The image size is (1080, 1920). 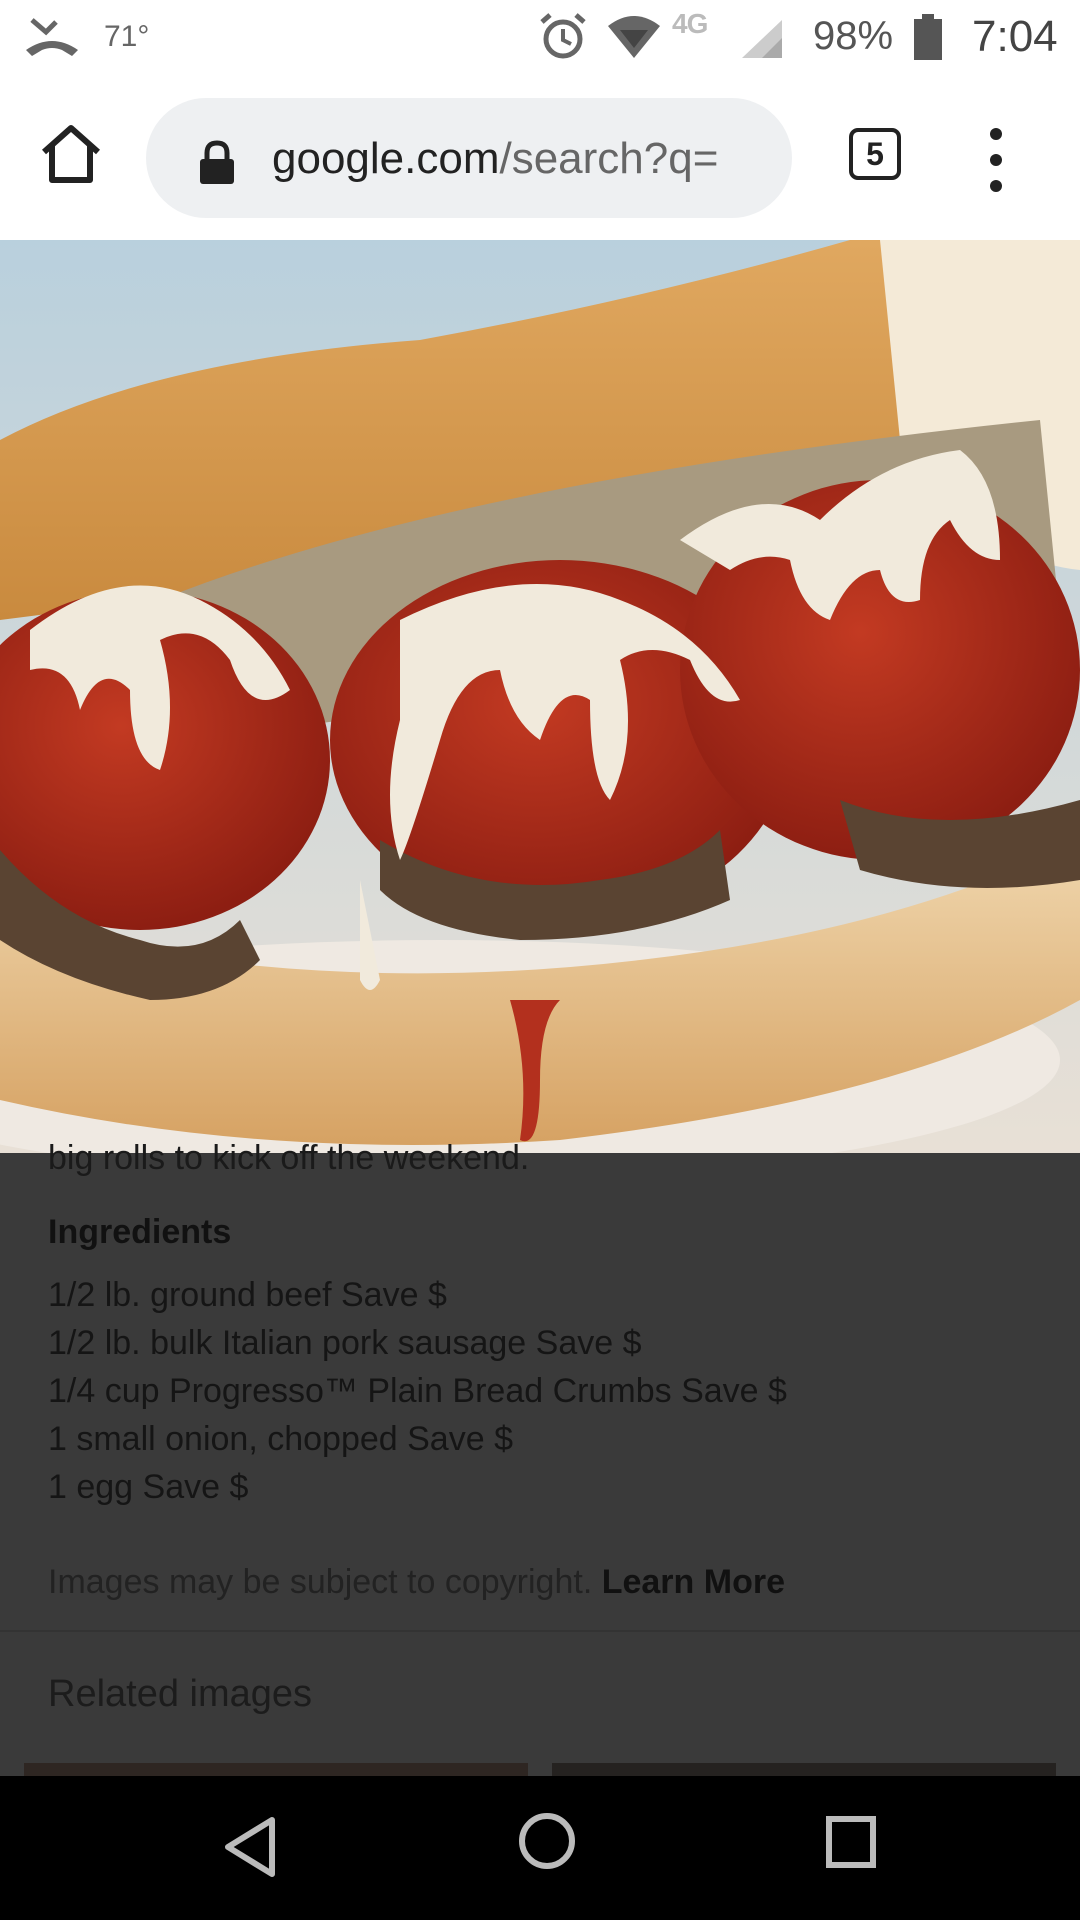 I want to click on battery-percent-text: 98%, so click(x=853, y=36).